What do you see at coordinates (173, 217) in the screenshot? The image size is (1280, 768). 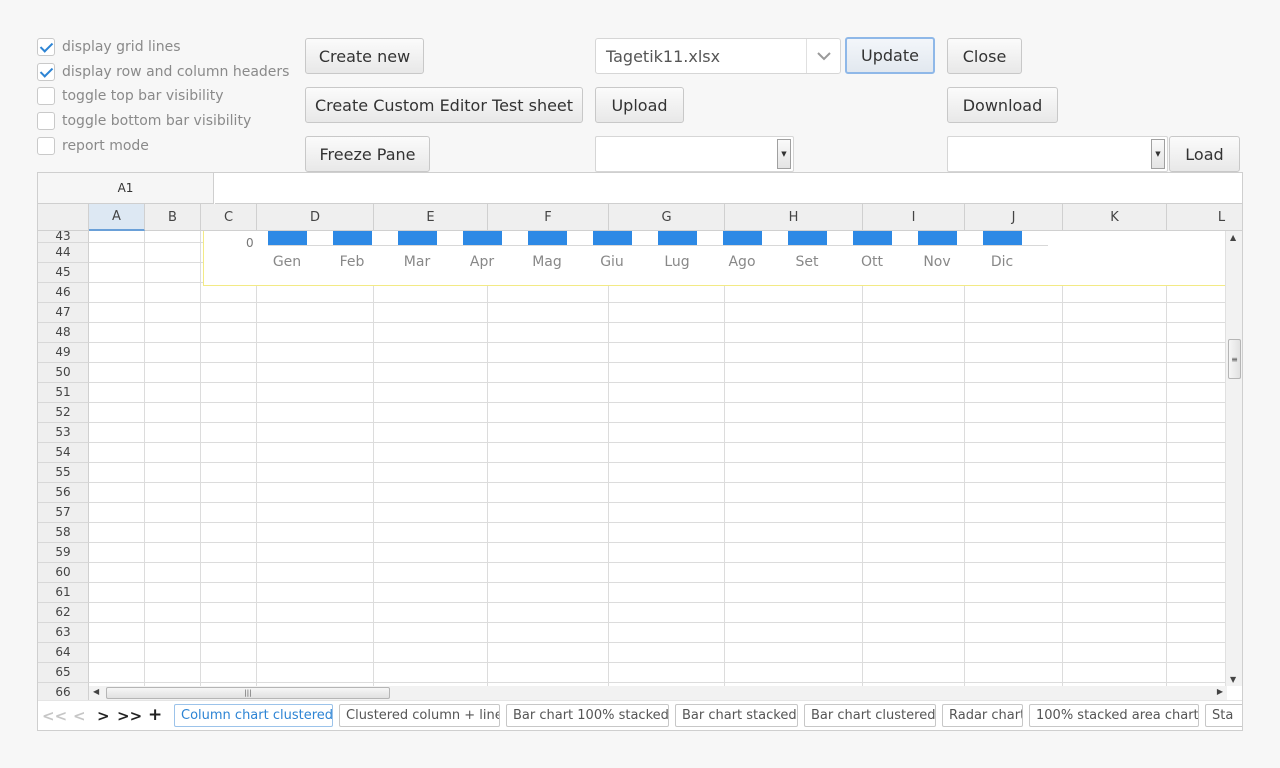 I see `column-header-b: B` at bounding box center [173, 217].